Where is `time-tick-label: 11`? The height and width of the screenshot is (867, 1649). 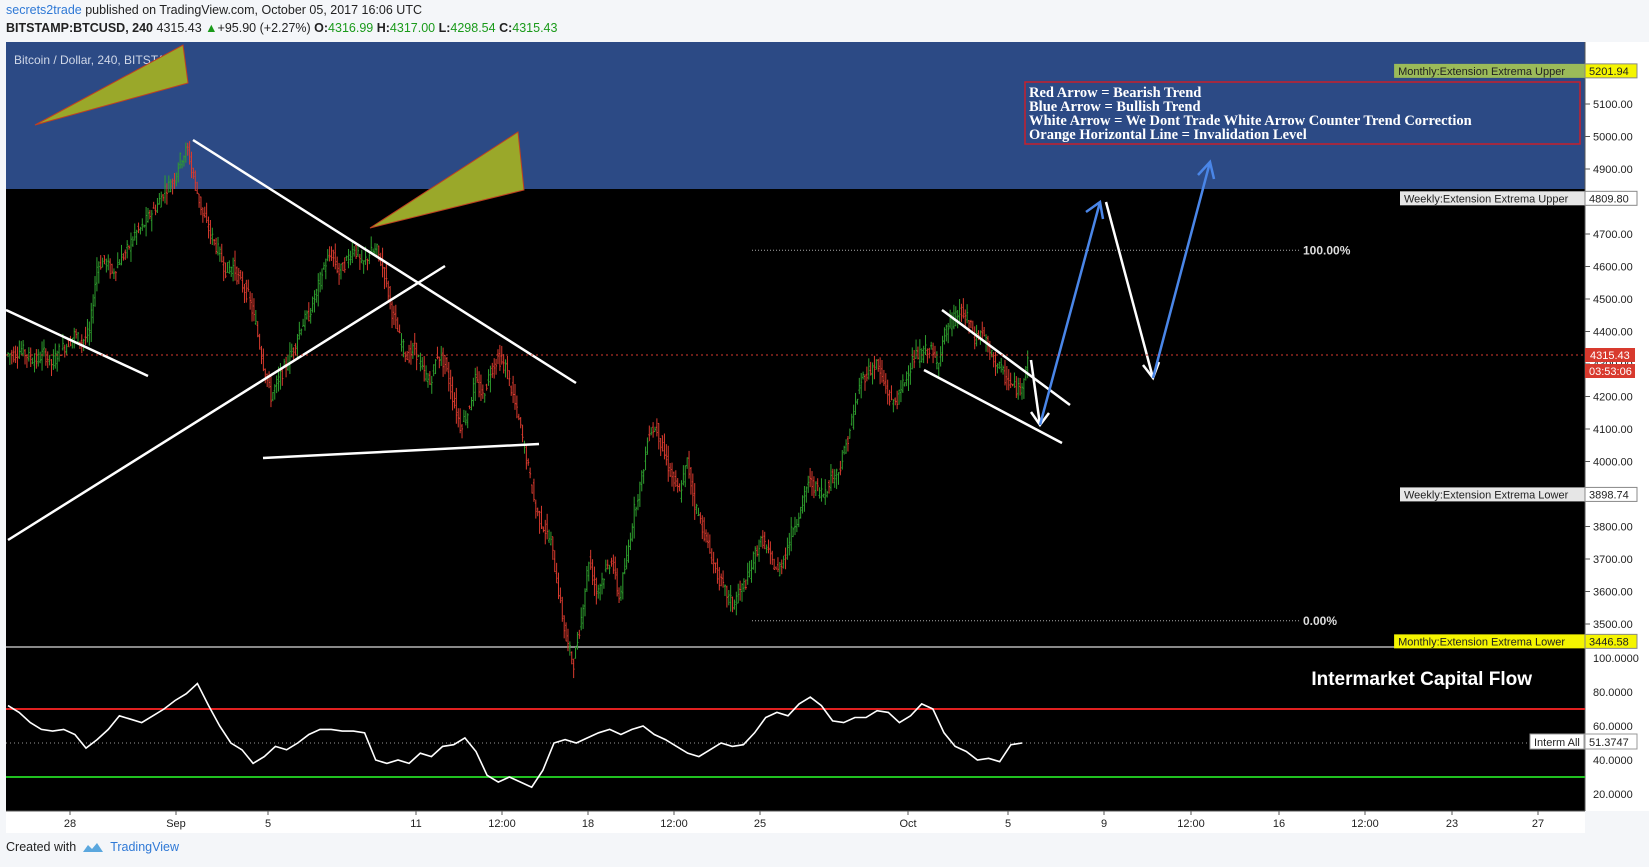 time-tick-label: 11 is located at coordinates (415, 824).